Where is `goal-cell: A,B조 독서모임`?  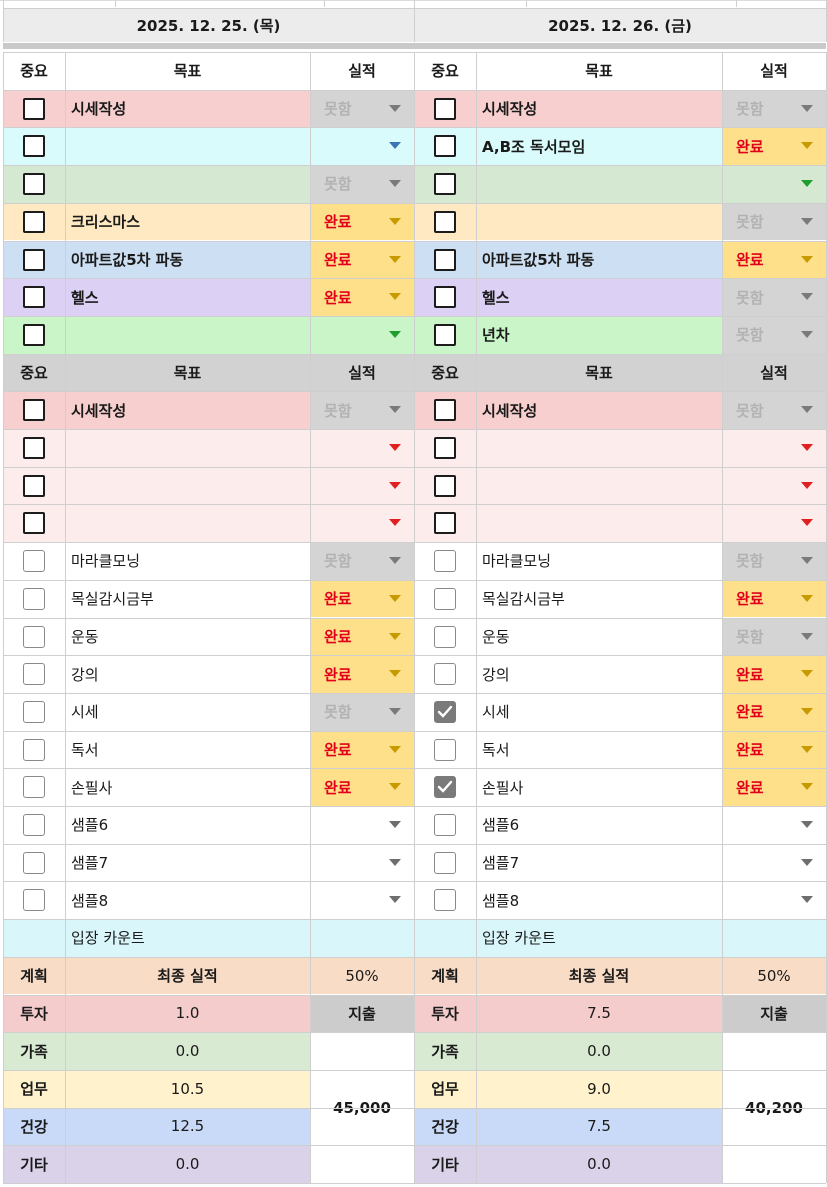 goal-cell: A,B조 독서모임 is located at coordinates (599, 146).